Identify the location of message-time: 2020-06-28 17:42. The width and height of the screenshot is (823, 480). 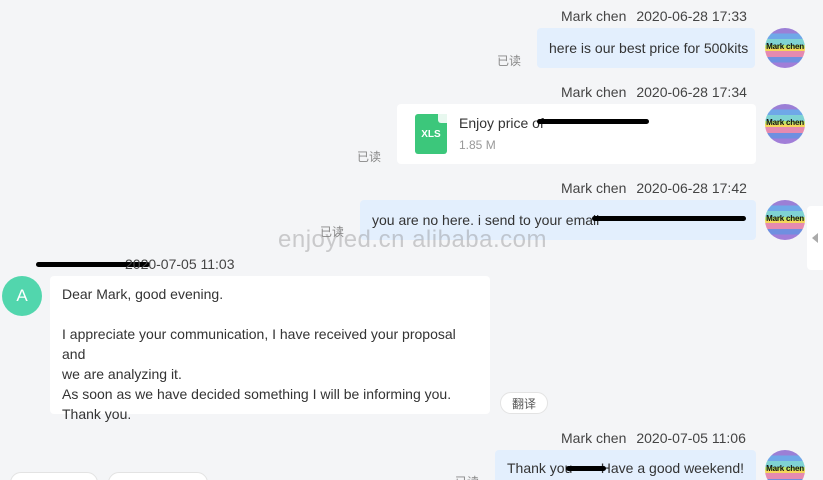
(691, 188).